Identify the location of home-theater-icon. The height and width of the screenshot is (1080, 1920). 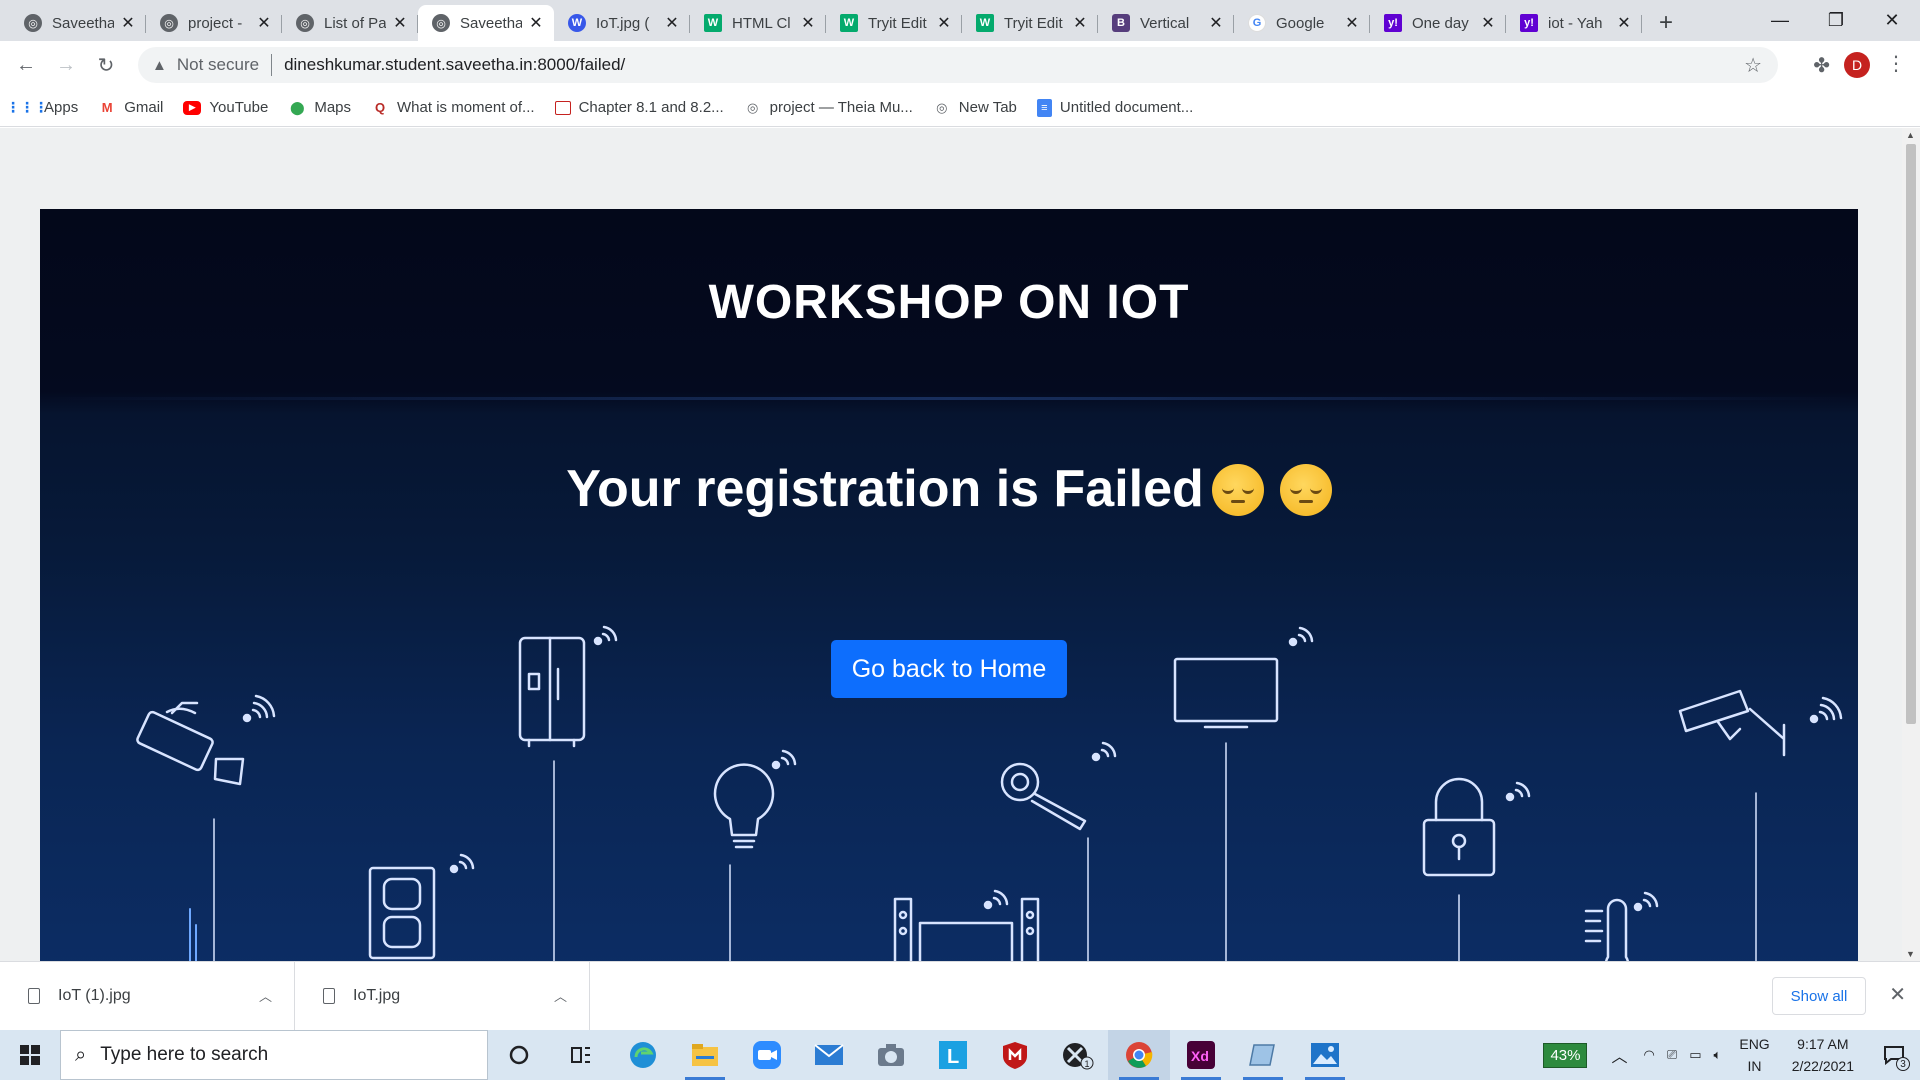
(966, 929).